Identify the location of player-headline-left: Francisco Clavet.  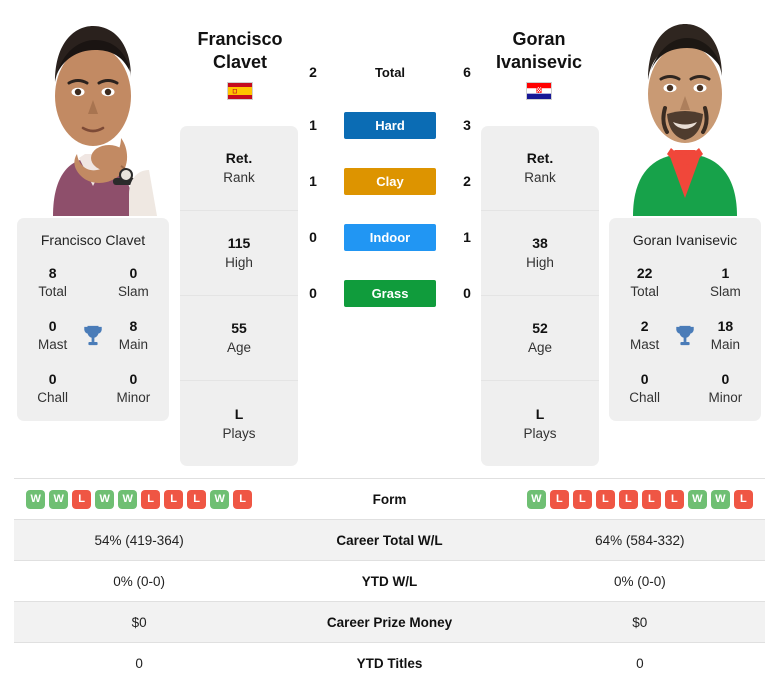
(240, 64).